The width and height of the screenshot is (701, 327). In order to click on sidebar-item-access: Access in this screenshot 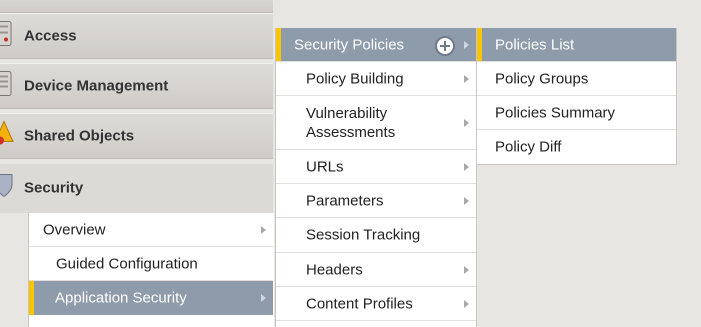, I will do `click(136, 36)`.